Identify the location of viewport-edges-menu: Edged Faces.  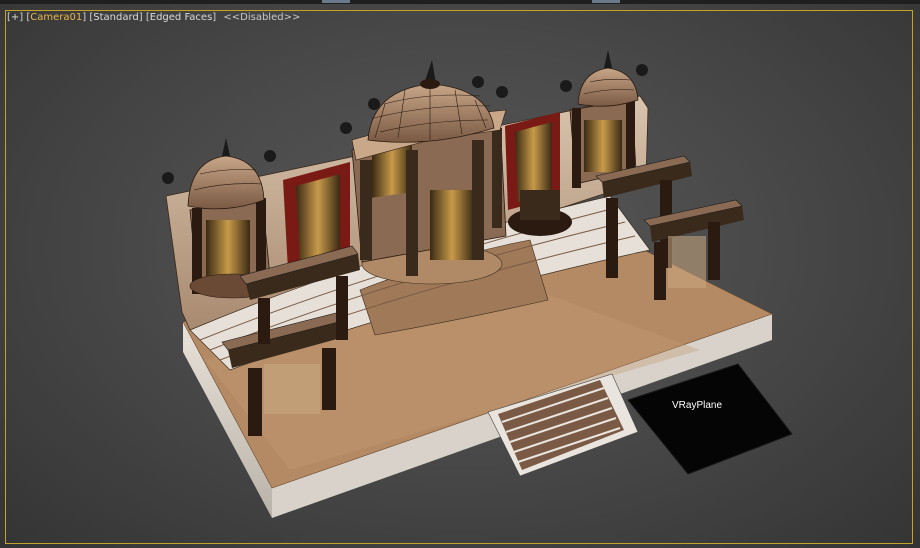
(181, 17).